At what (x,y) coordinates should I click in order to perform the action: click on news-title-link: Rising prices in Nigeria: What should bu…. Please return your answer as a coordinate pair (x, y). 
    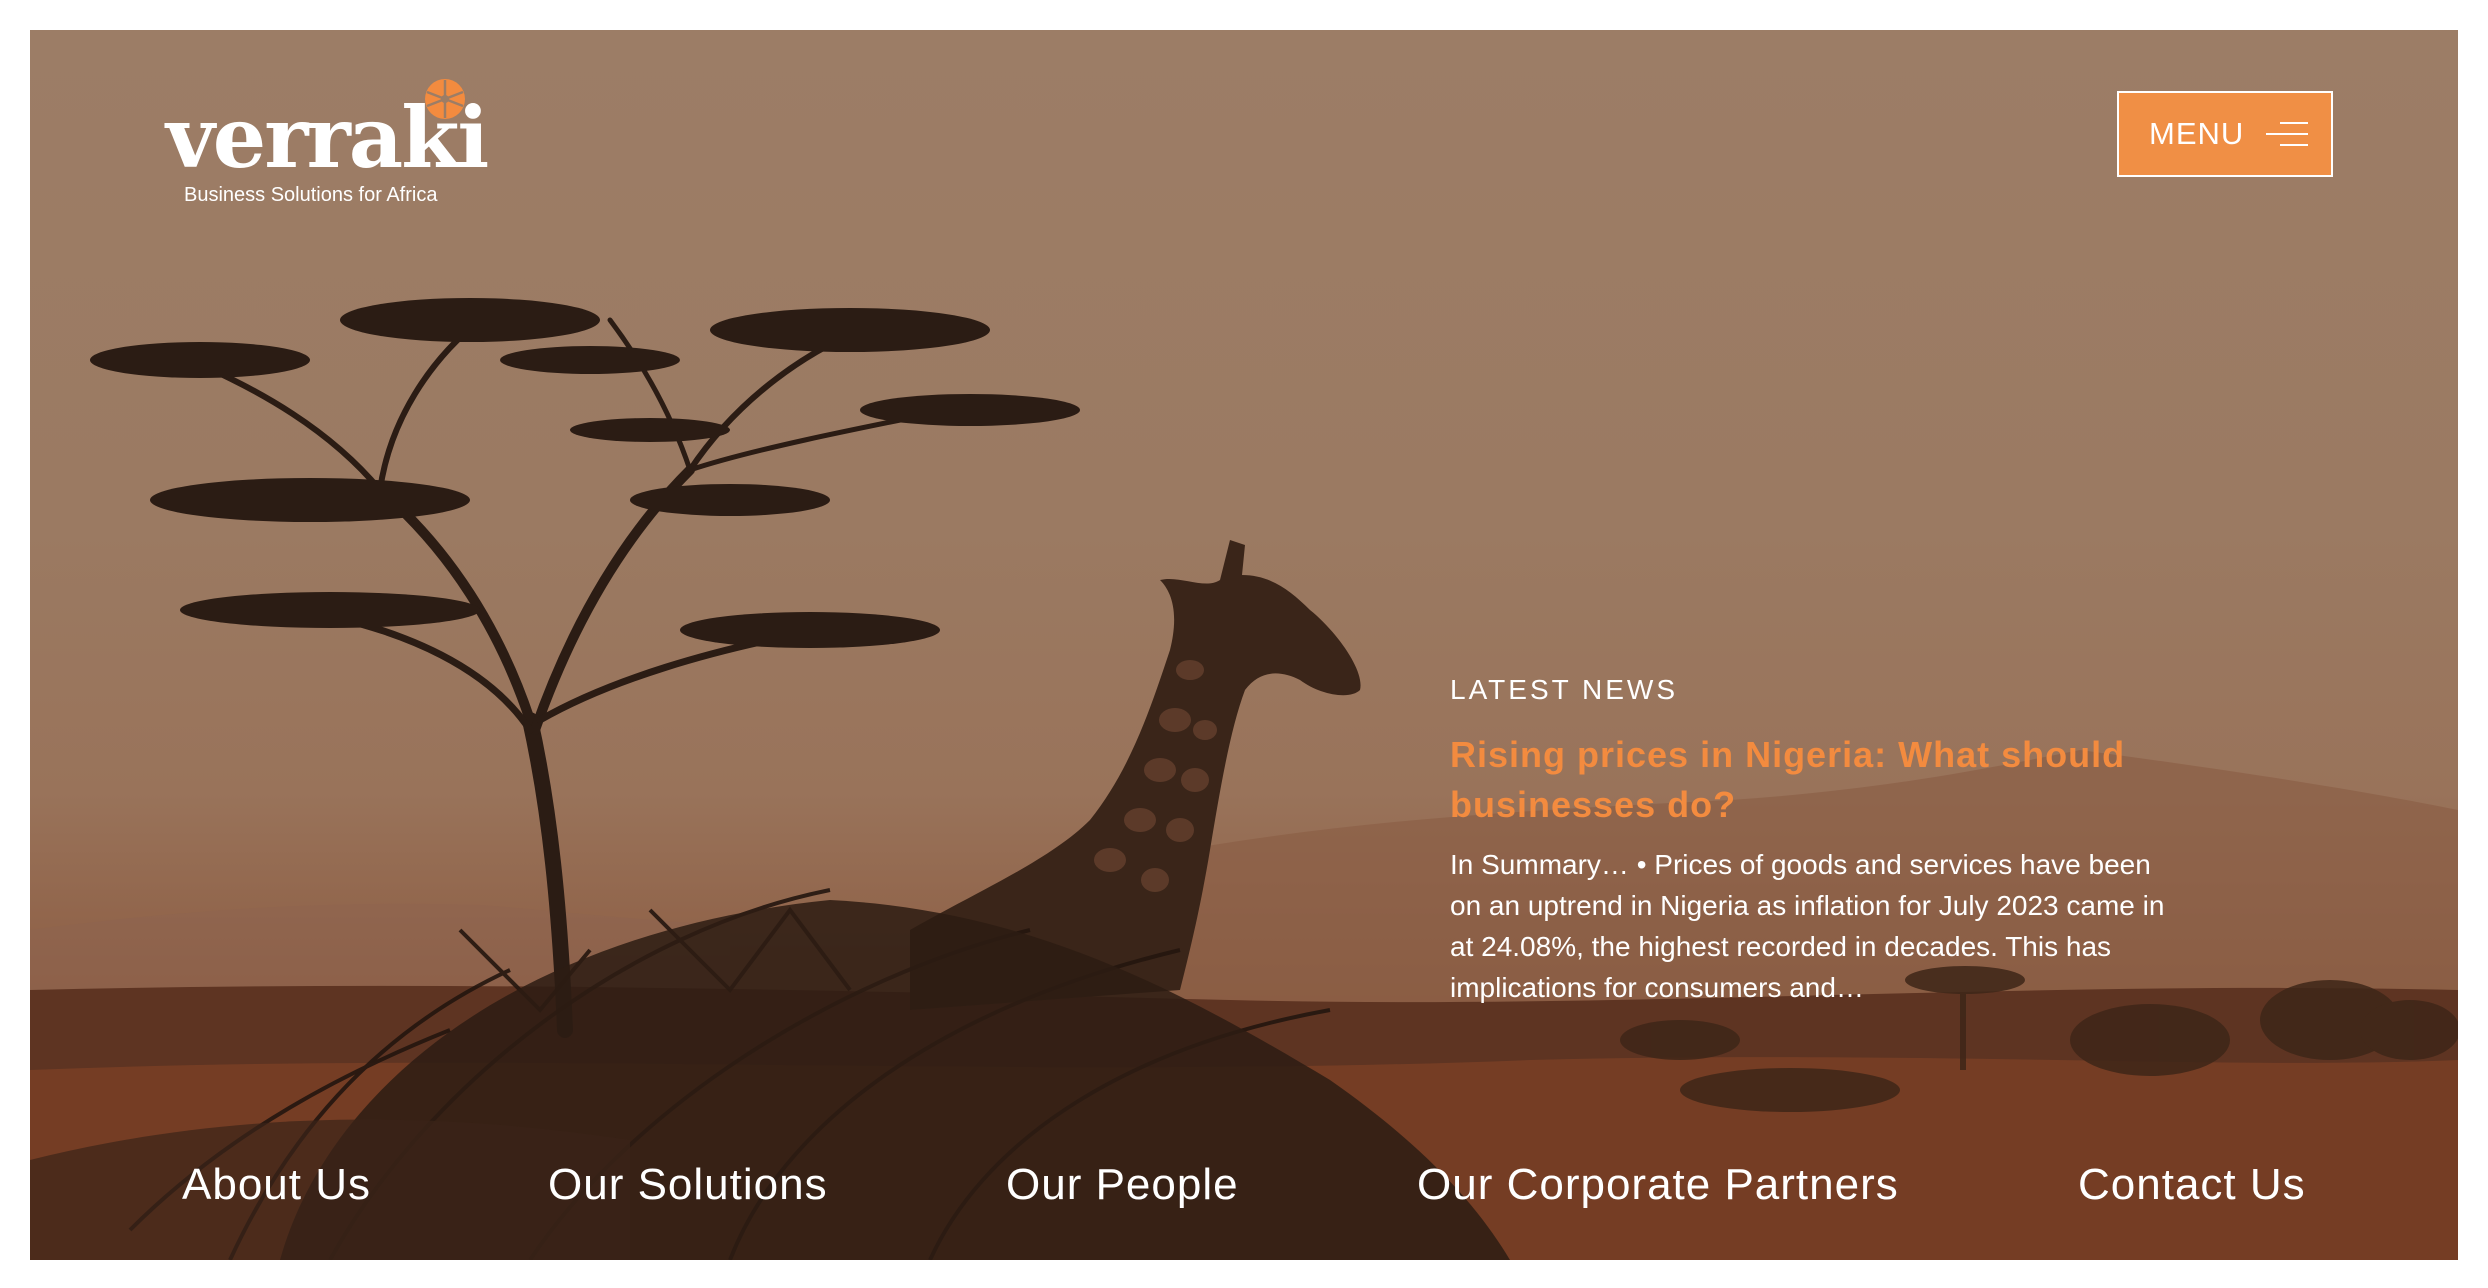
    Looking at the image, I should click on (1830, 780).